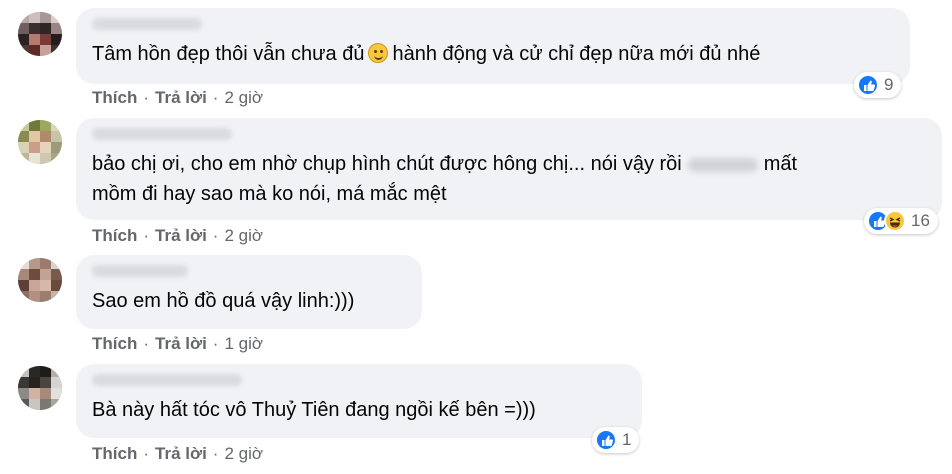 The width and height of the screenshot is (952, 474). What do you see at coordinates (722, 164) in the screenshot?
I see `redacted-name` at bounding box center [722, 164].